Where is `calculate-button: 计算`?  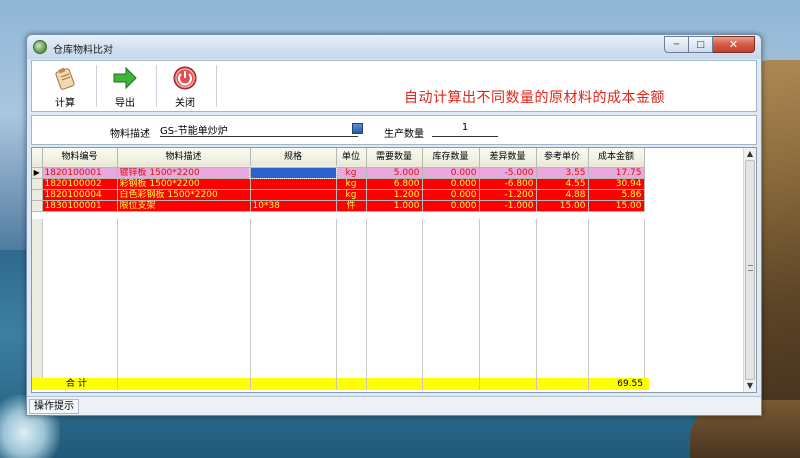 calculate-button: 计算 is located at coordinates (65, 86).